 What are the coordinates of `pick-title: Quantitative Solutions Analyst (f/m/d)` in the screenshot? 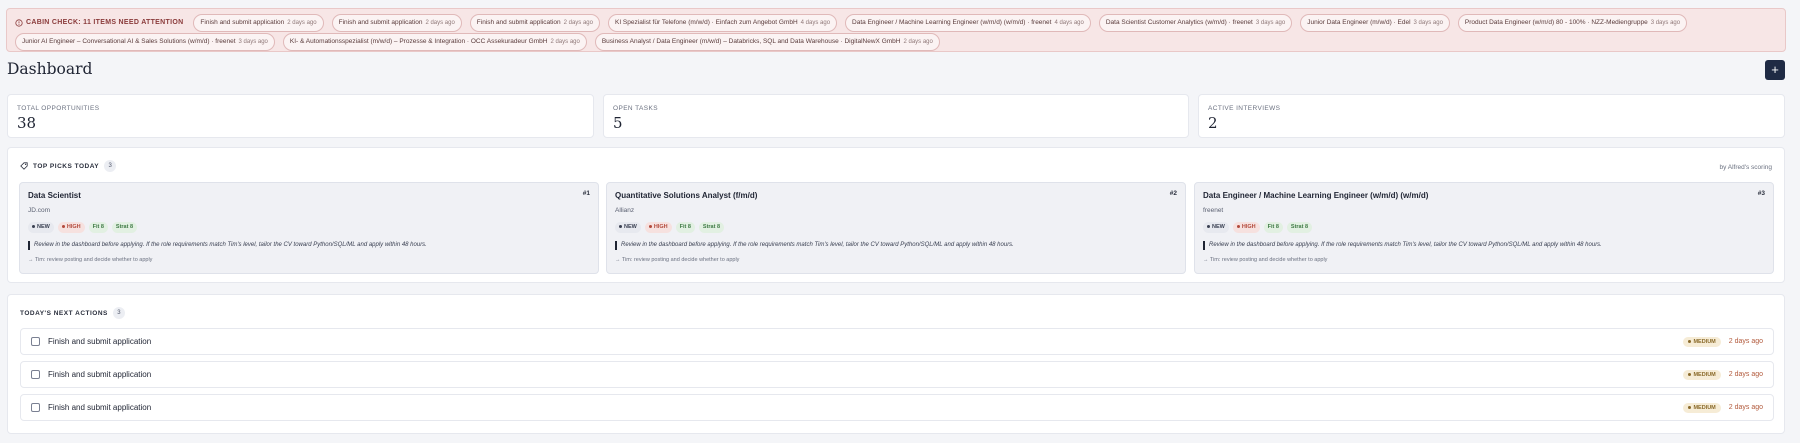 It's located at (686, 195).